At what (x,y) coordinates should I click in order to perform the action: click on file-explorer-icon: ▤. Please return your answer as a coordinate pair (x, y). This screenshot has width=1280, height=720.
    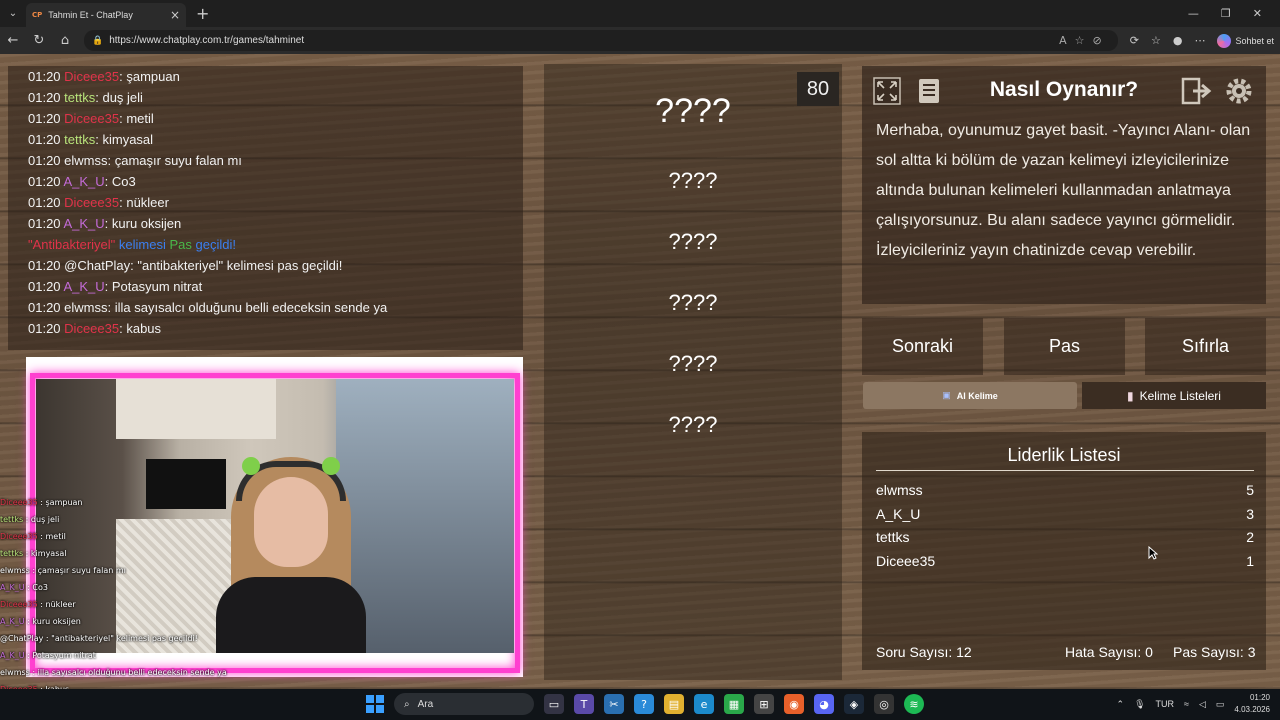
    Looking at the image, I should click on (674, 704).